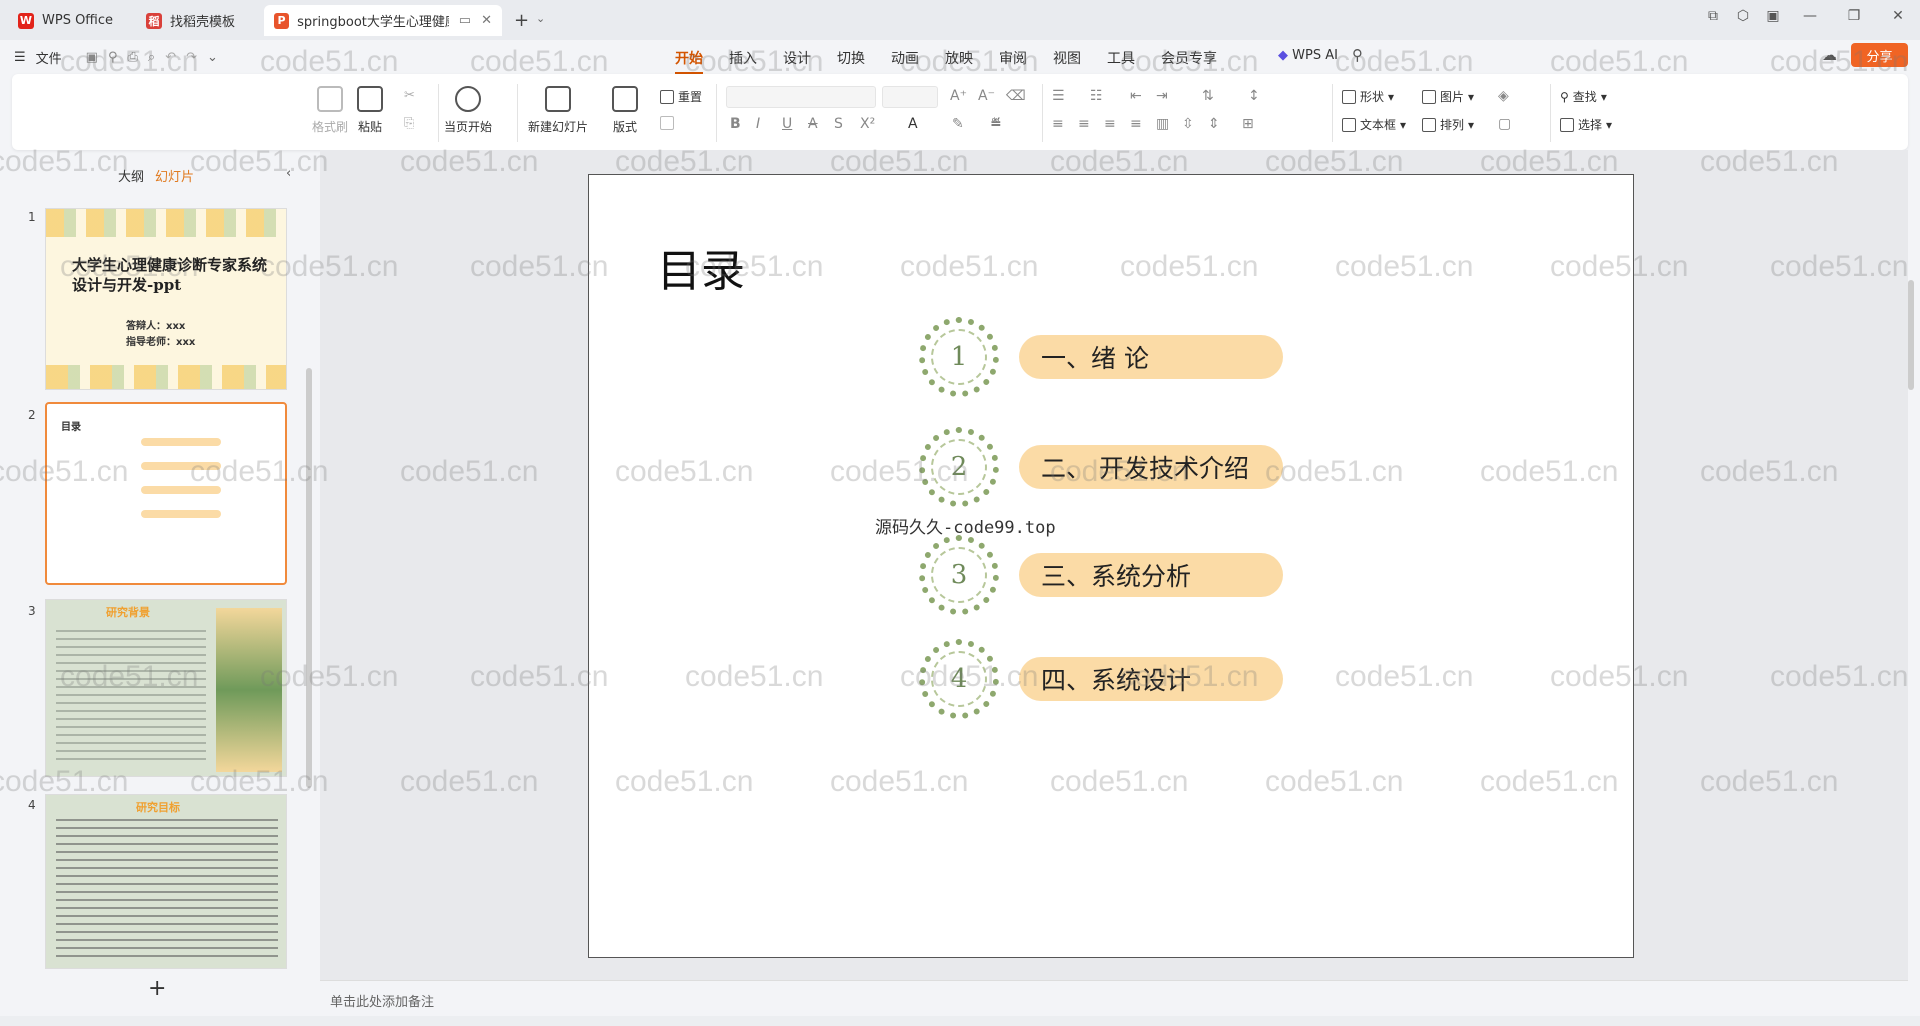 The image size is (1920, 1026). Describe the element at coordinates (1104, 679) in the screenshot. I see `toc-item-4: 4 四、系统设计` at that location.